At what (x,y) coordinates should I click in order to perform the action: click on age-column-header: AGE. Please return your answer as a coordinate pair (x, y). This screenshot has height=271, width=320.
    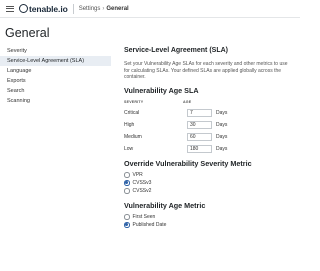
    Looking at the image, I should click on (187, 101).